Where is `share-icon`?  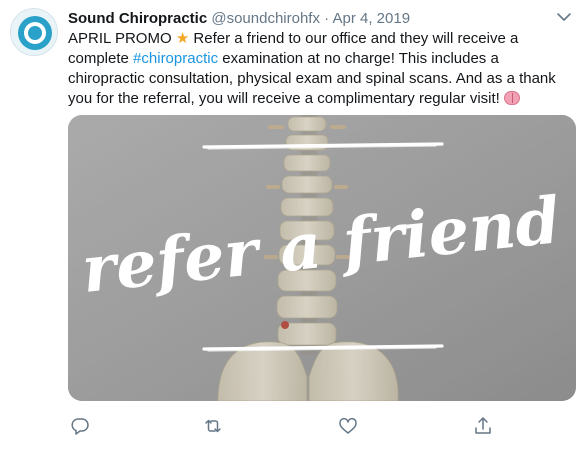
share-icon is located at coordinates (483, 426).